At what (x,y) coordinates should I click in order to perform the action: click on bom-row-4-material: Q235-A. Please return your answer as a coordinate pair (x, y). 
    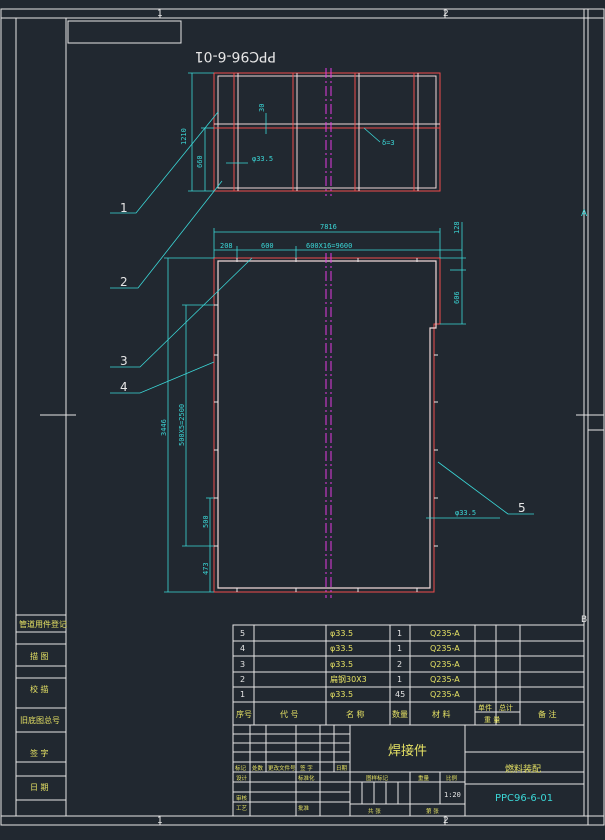
    Looking at the image, I should click on (445, 679).